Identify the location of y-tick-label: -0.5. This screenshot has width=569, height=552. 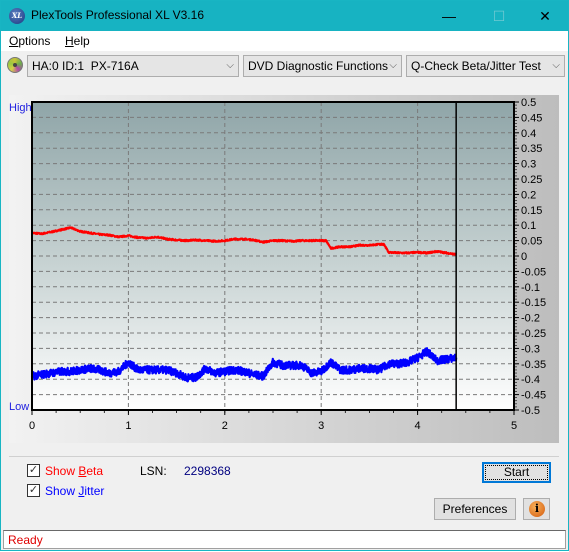
(530, 411).